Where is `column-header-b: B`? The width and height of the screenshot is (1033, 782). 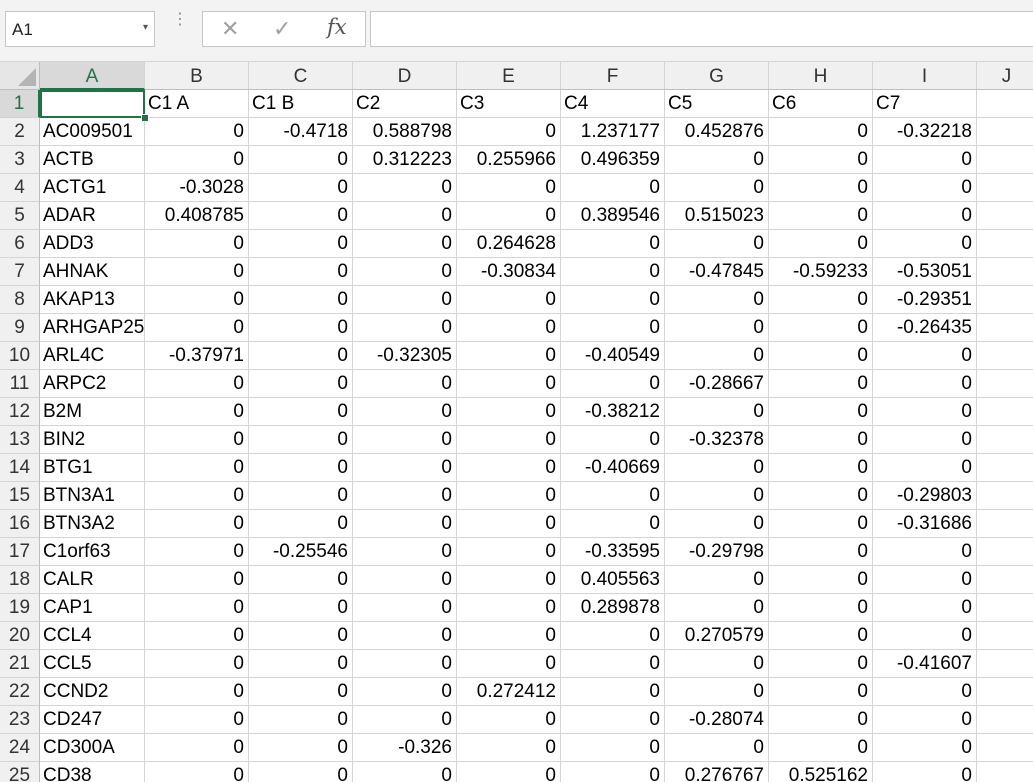 column-header-b: B is located at coordinates (197, 76).